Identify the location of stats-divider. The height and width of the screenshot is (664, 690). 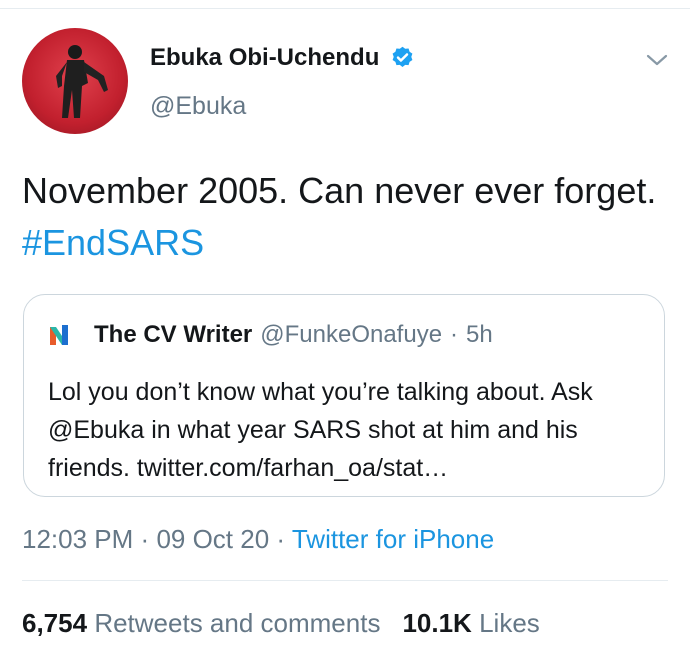
(345, 580).